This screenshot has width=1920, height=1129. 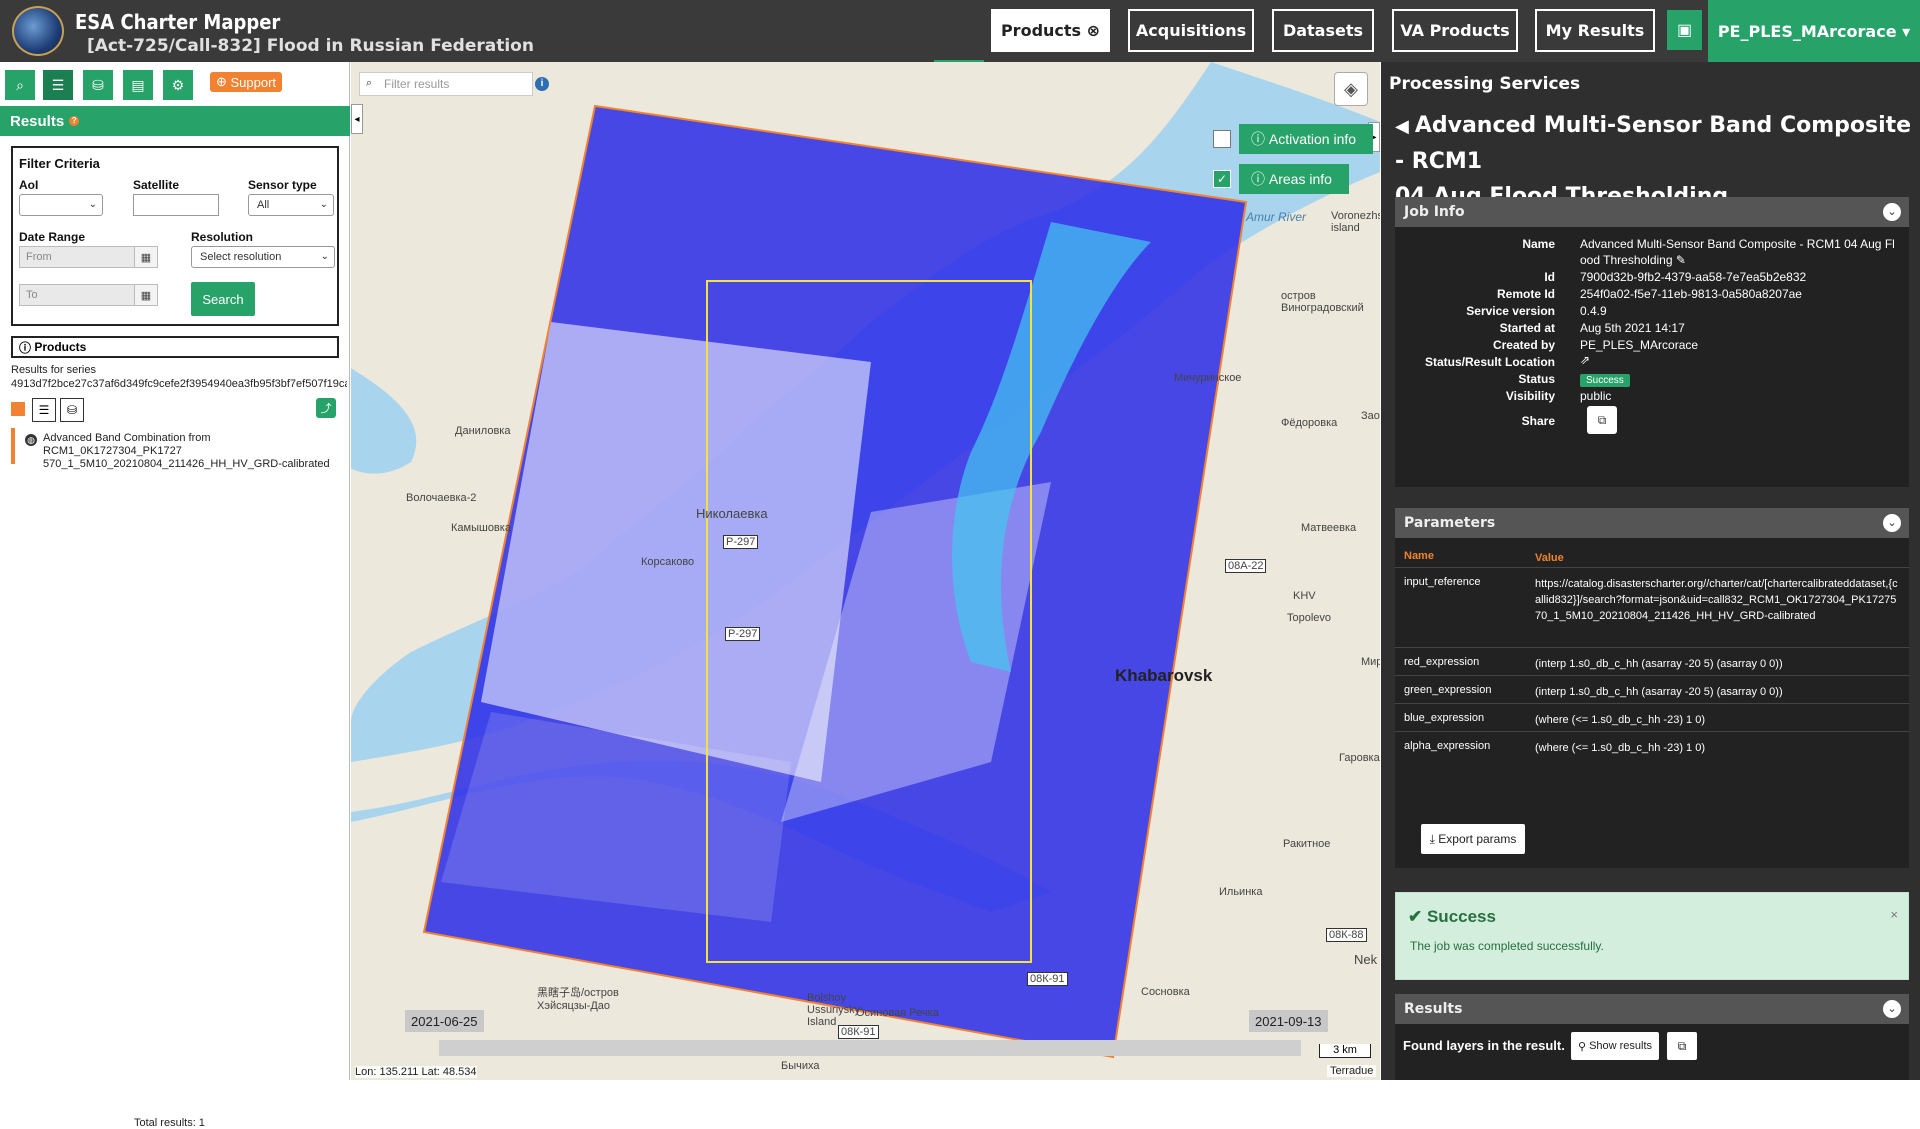 I want to click on products-header: ⓘ Products, so click(x=175, y=347).